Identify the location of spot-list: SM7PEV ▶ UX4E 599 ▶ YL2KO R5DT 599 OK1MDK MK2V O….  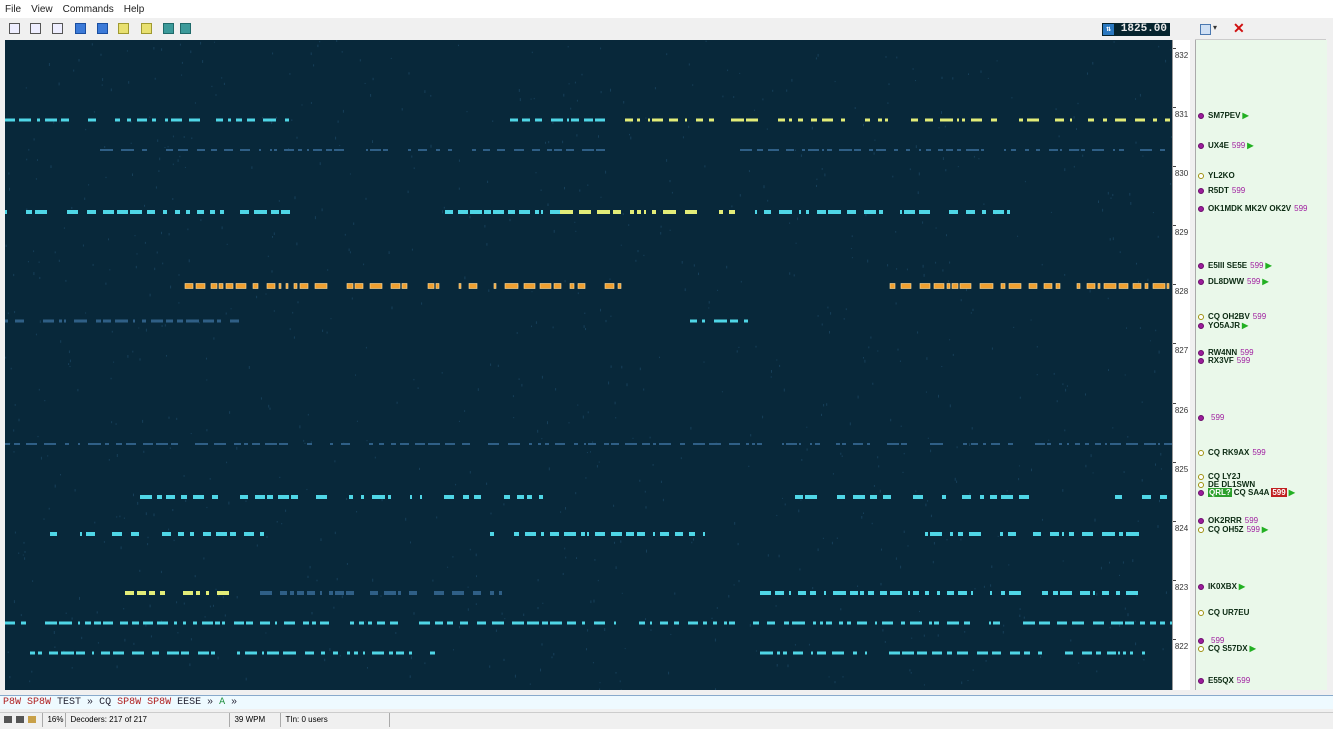
(1261, 365).